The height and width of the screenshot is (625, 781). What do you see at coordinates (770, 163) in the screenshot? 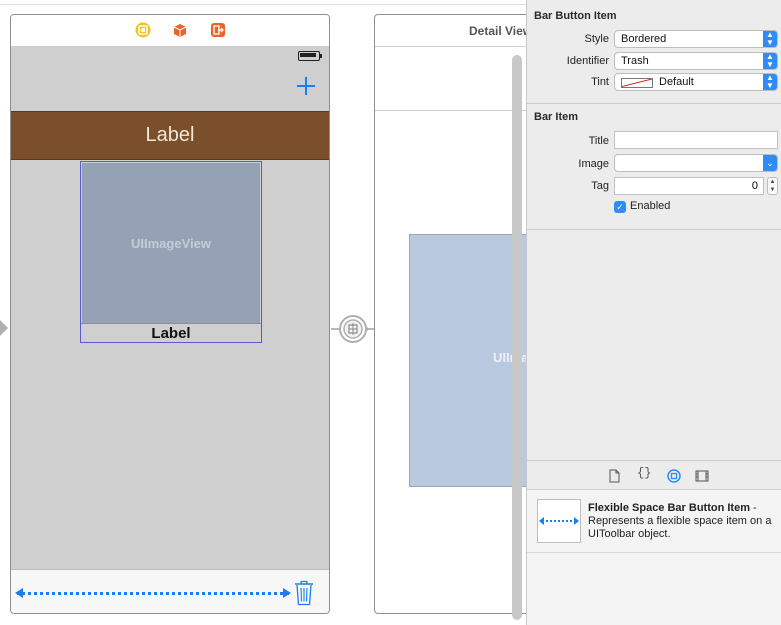
I see `chevron-down-icon: ⌄` at bounding box center [770, 163].